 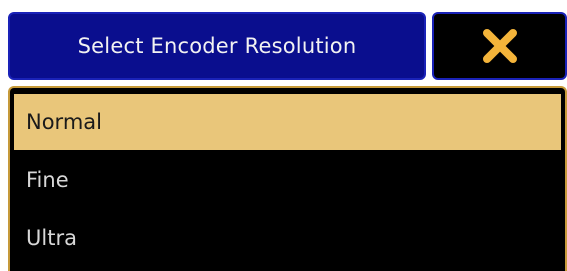 I want to click on option-label: Ultra, so click(x=51, y=238).